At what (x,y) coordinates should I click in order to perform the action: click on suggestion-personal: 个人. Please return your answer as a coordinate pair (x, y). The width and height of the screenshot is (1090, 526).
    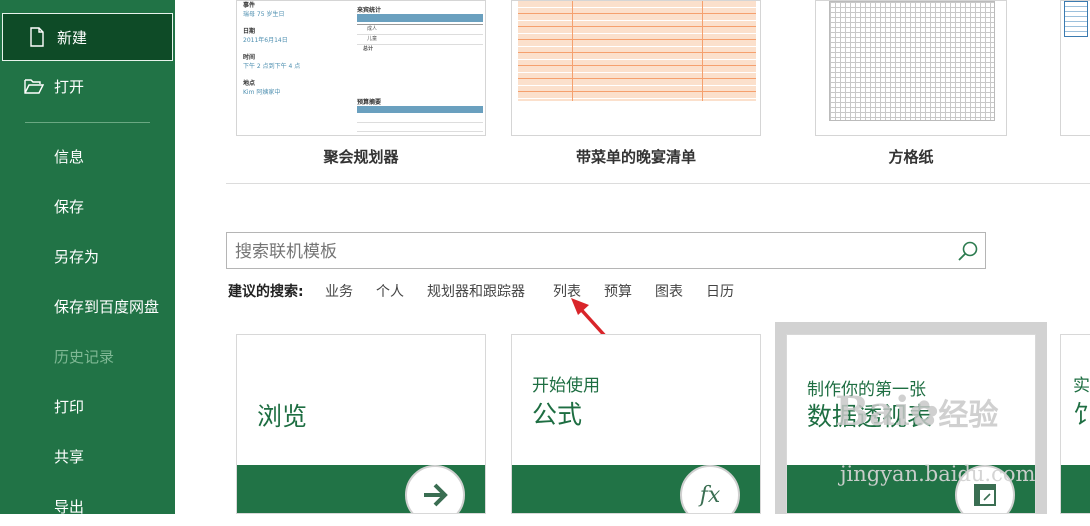
    Looking at the image, I should click on (390, 291).